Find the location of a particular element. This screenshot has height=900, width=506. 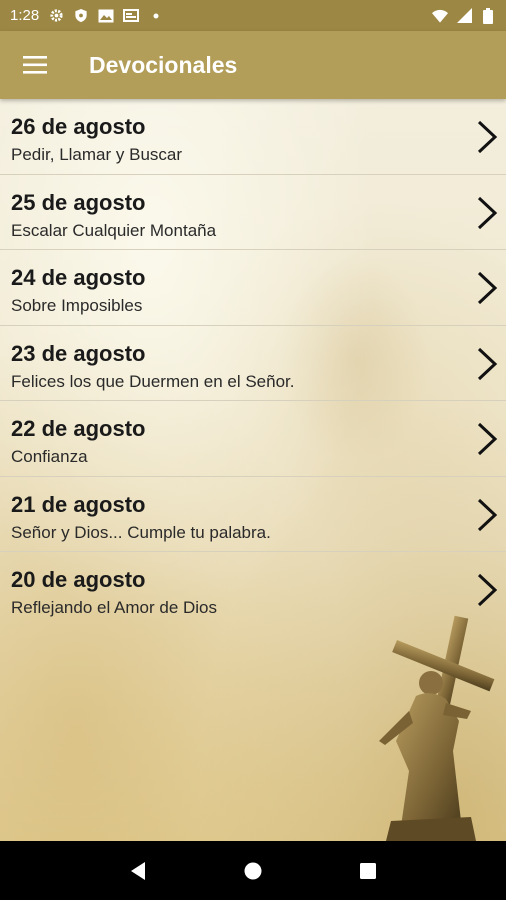

list-item: 25 de agosto Escalar Cualquier Montaña is located at coordinates (253, 212).